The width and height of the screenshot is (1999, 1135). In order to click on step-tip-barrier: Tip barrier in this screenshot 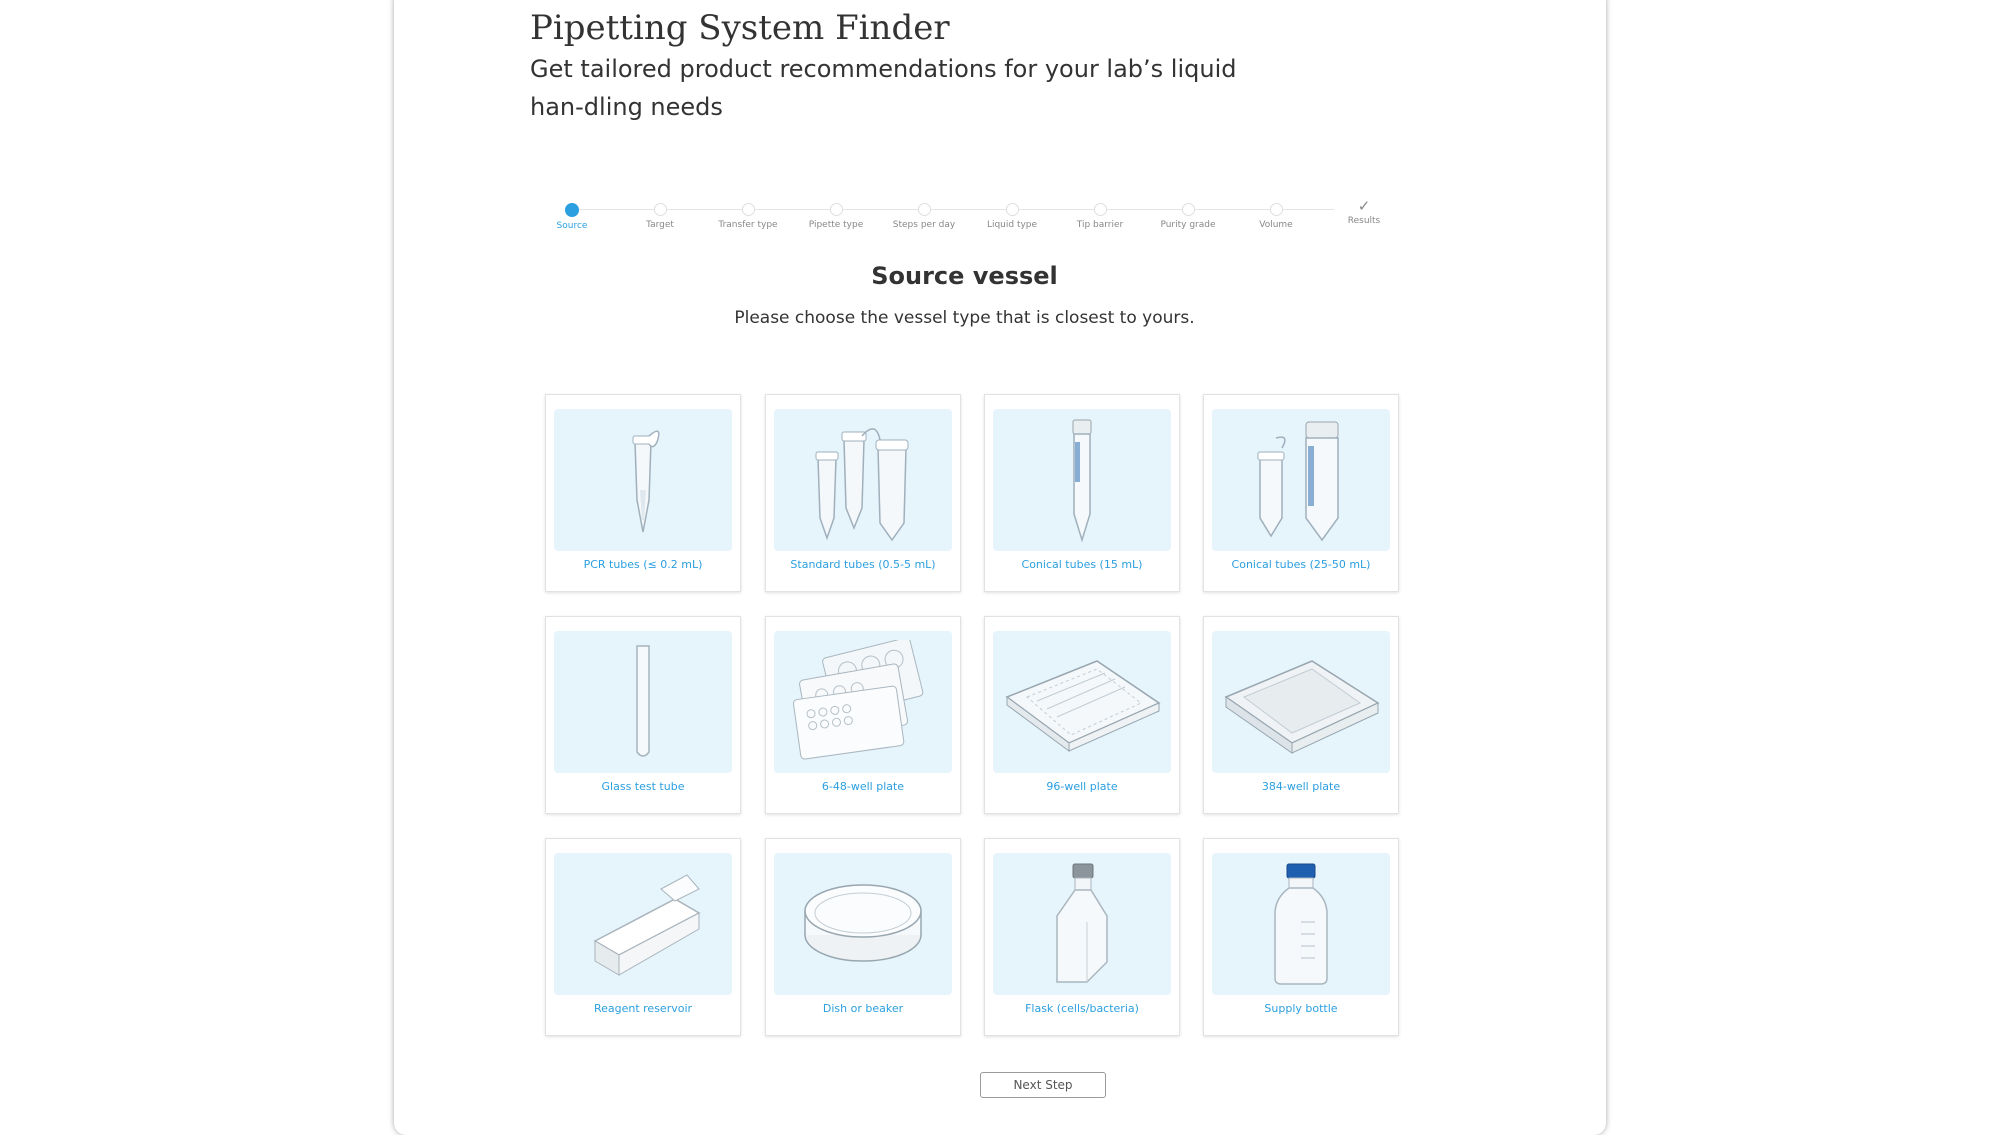, I will do `click(1100, 213)`.